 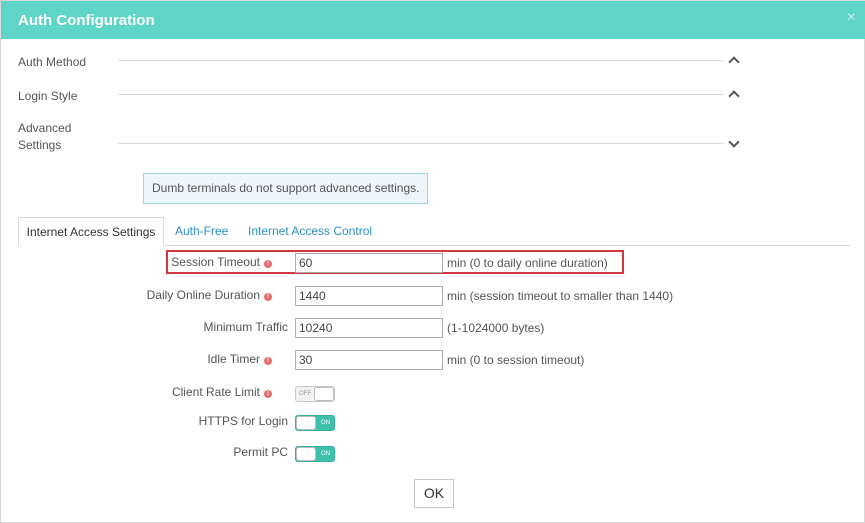 What do you see at coordinates (527, 263) in the screenshot?
I see `session-timeout-hint: min (0 to daily online duration)` at bounding box center [527, 263].